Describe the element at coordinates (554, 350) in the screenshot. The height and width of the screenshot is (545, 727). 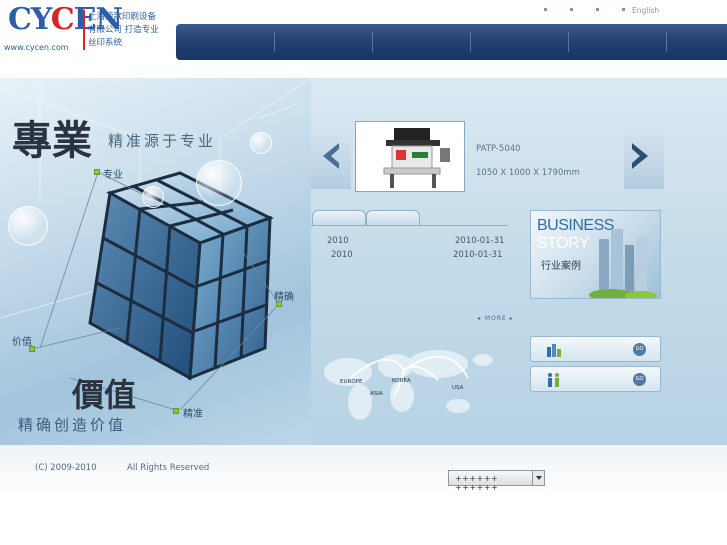
I see `building-icon` at that location.